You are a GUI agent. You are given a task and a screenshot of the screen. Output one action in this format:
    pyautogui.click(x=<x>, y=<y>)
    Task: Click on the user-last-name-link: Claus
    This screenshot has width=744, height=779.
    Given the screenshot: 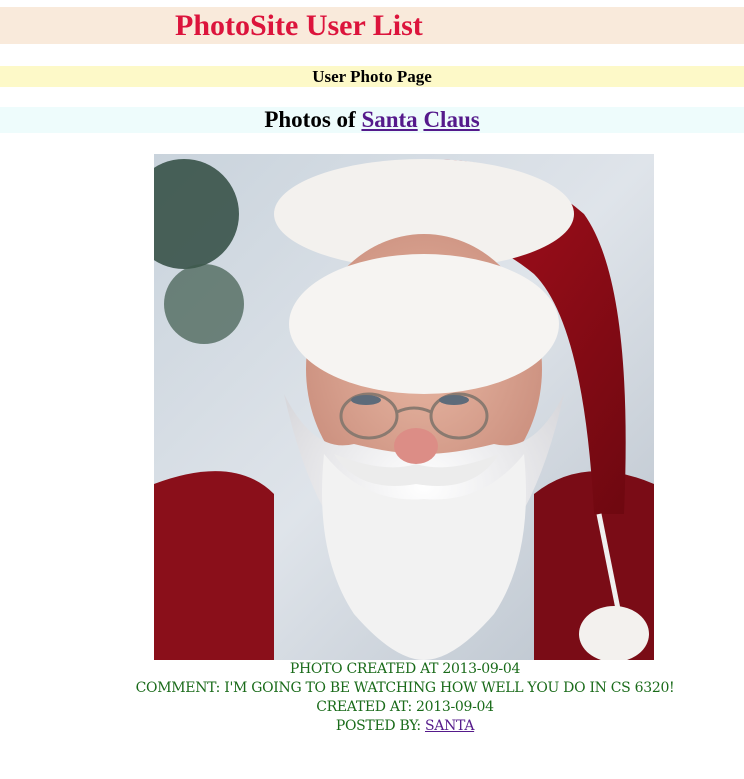 What is the action you would take?
    pyautogui.click(x=451, y=119)
    